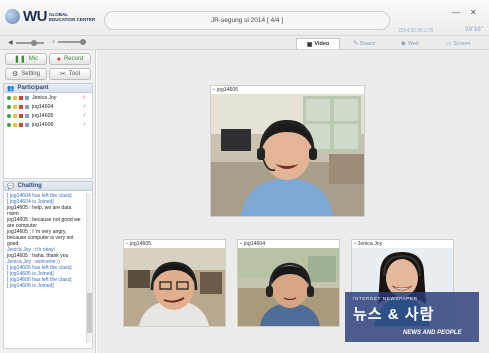 This screenshot has width=489, height=353. I want to click on video-tile-2-header: ▪ jog14604, so click(288, 244).